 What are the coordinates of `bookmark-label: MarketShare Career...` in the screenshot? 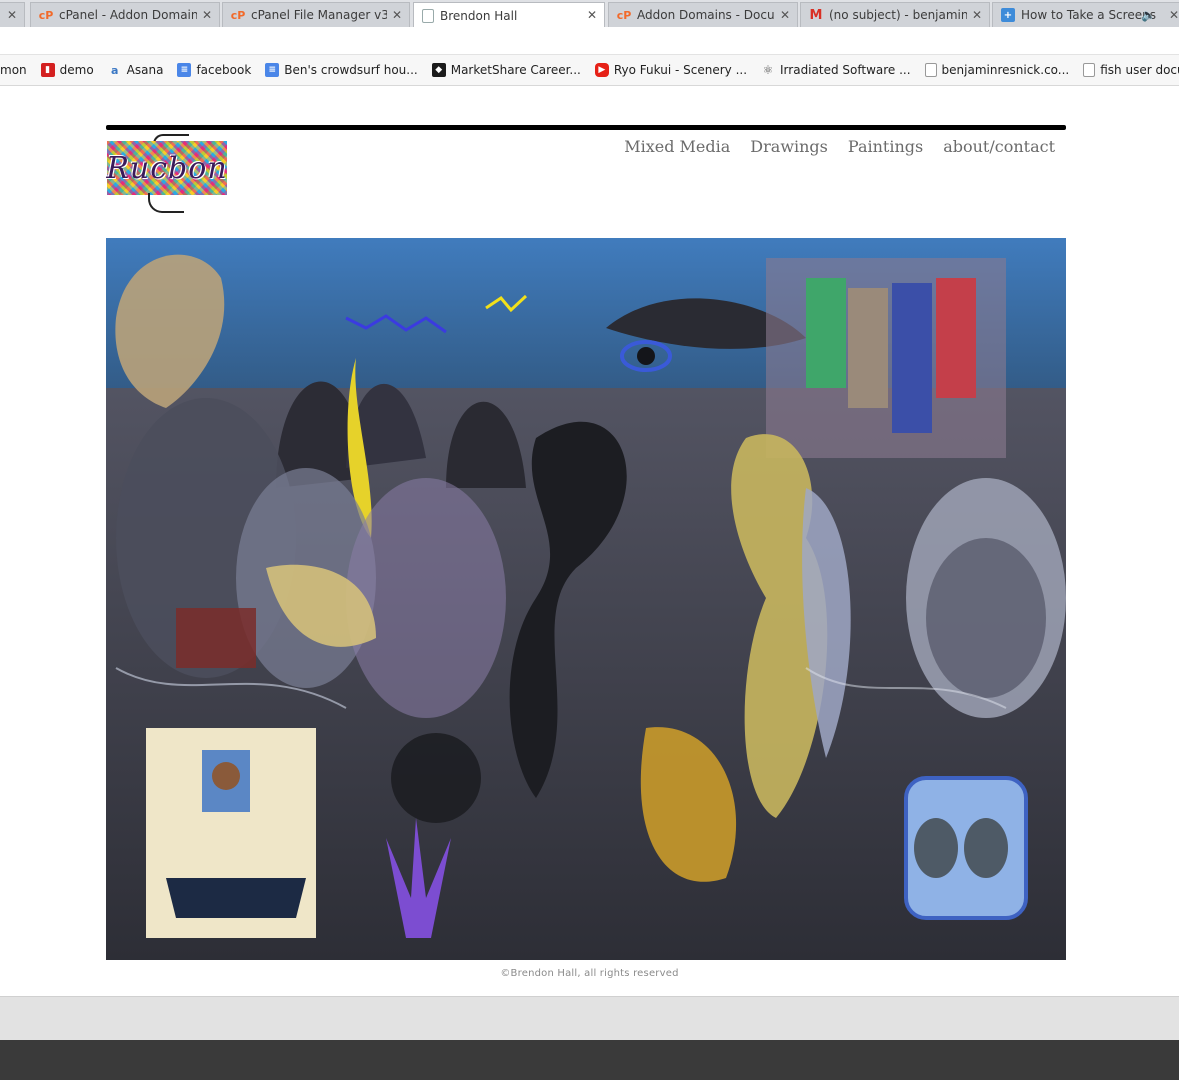 It's located at (515, 70).